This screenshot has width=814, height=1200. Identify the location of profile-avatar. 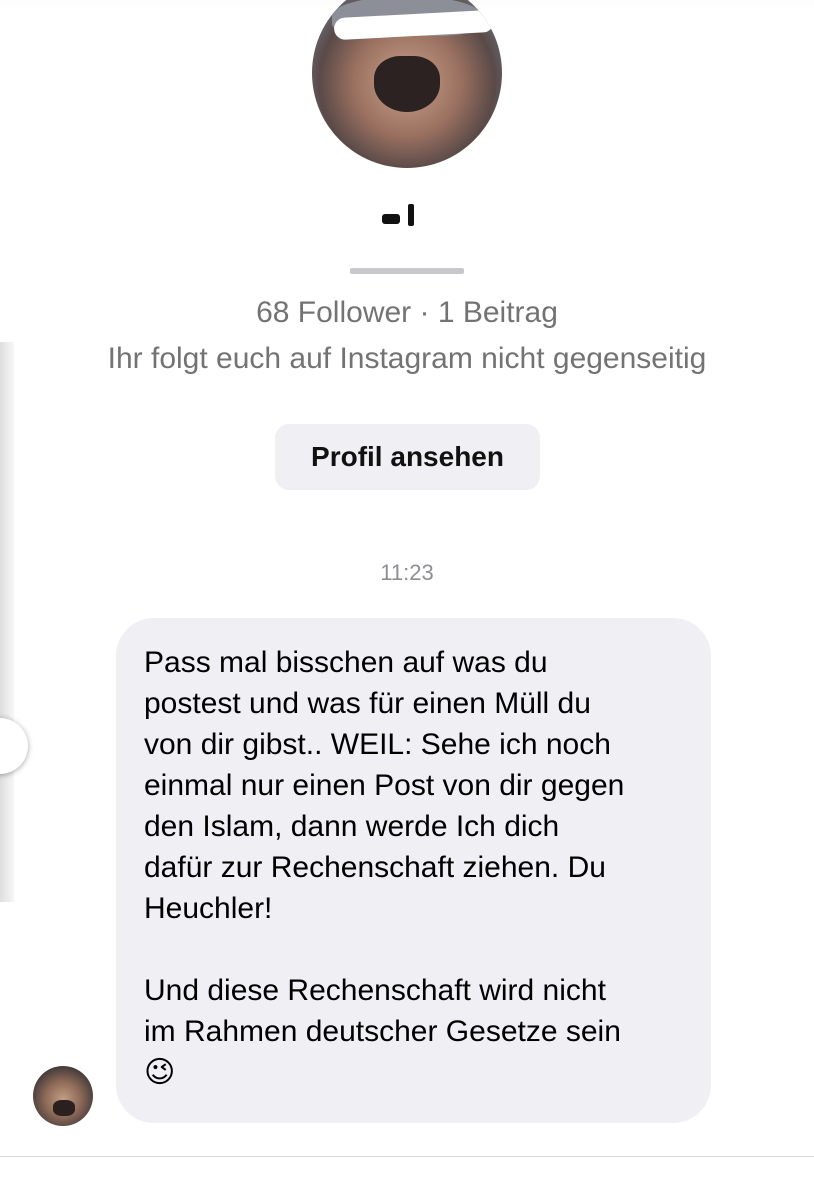
(407, 84).